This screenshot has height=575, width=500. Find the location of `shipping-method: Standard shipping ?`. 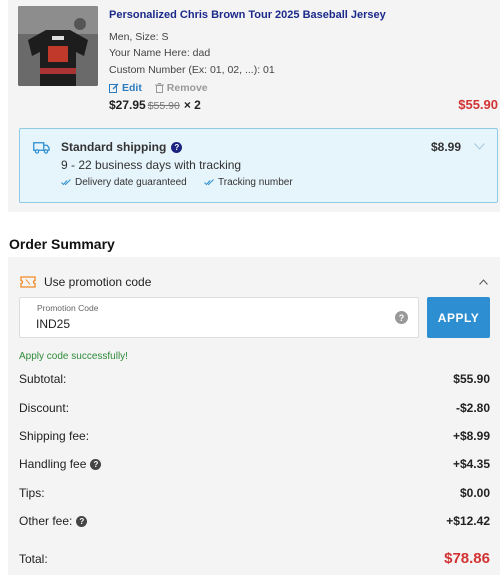

shipping-method: Standard shipping ? is located at coordinates (122, 147).